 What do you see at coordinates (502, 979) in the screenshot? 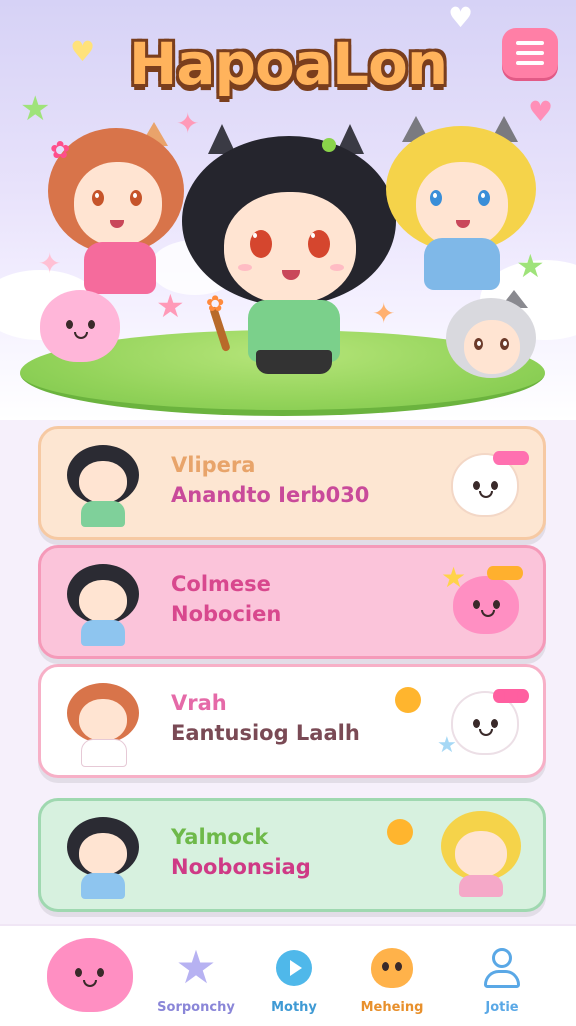
I see `user-body` at bounding box center [502, 979].